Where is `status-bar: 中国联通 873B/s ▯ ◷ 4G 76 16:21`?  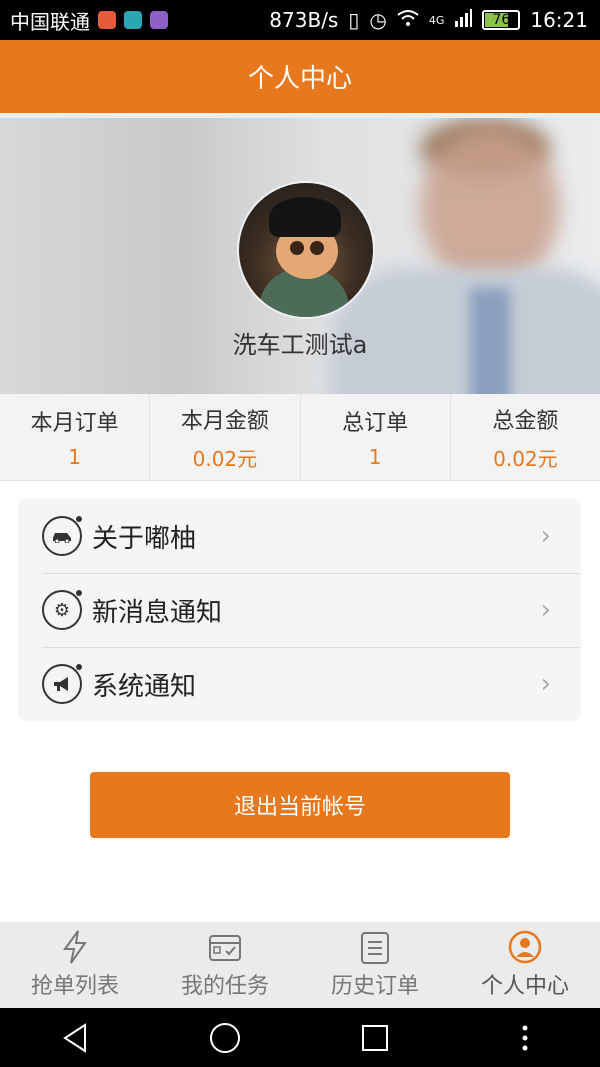 status-bar: 中国联通 873B/s ▯ ◷ 4G 76 16:21 is located at coordinates (300, 20).